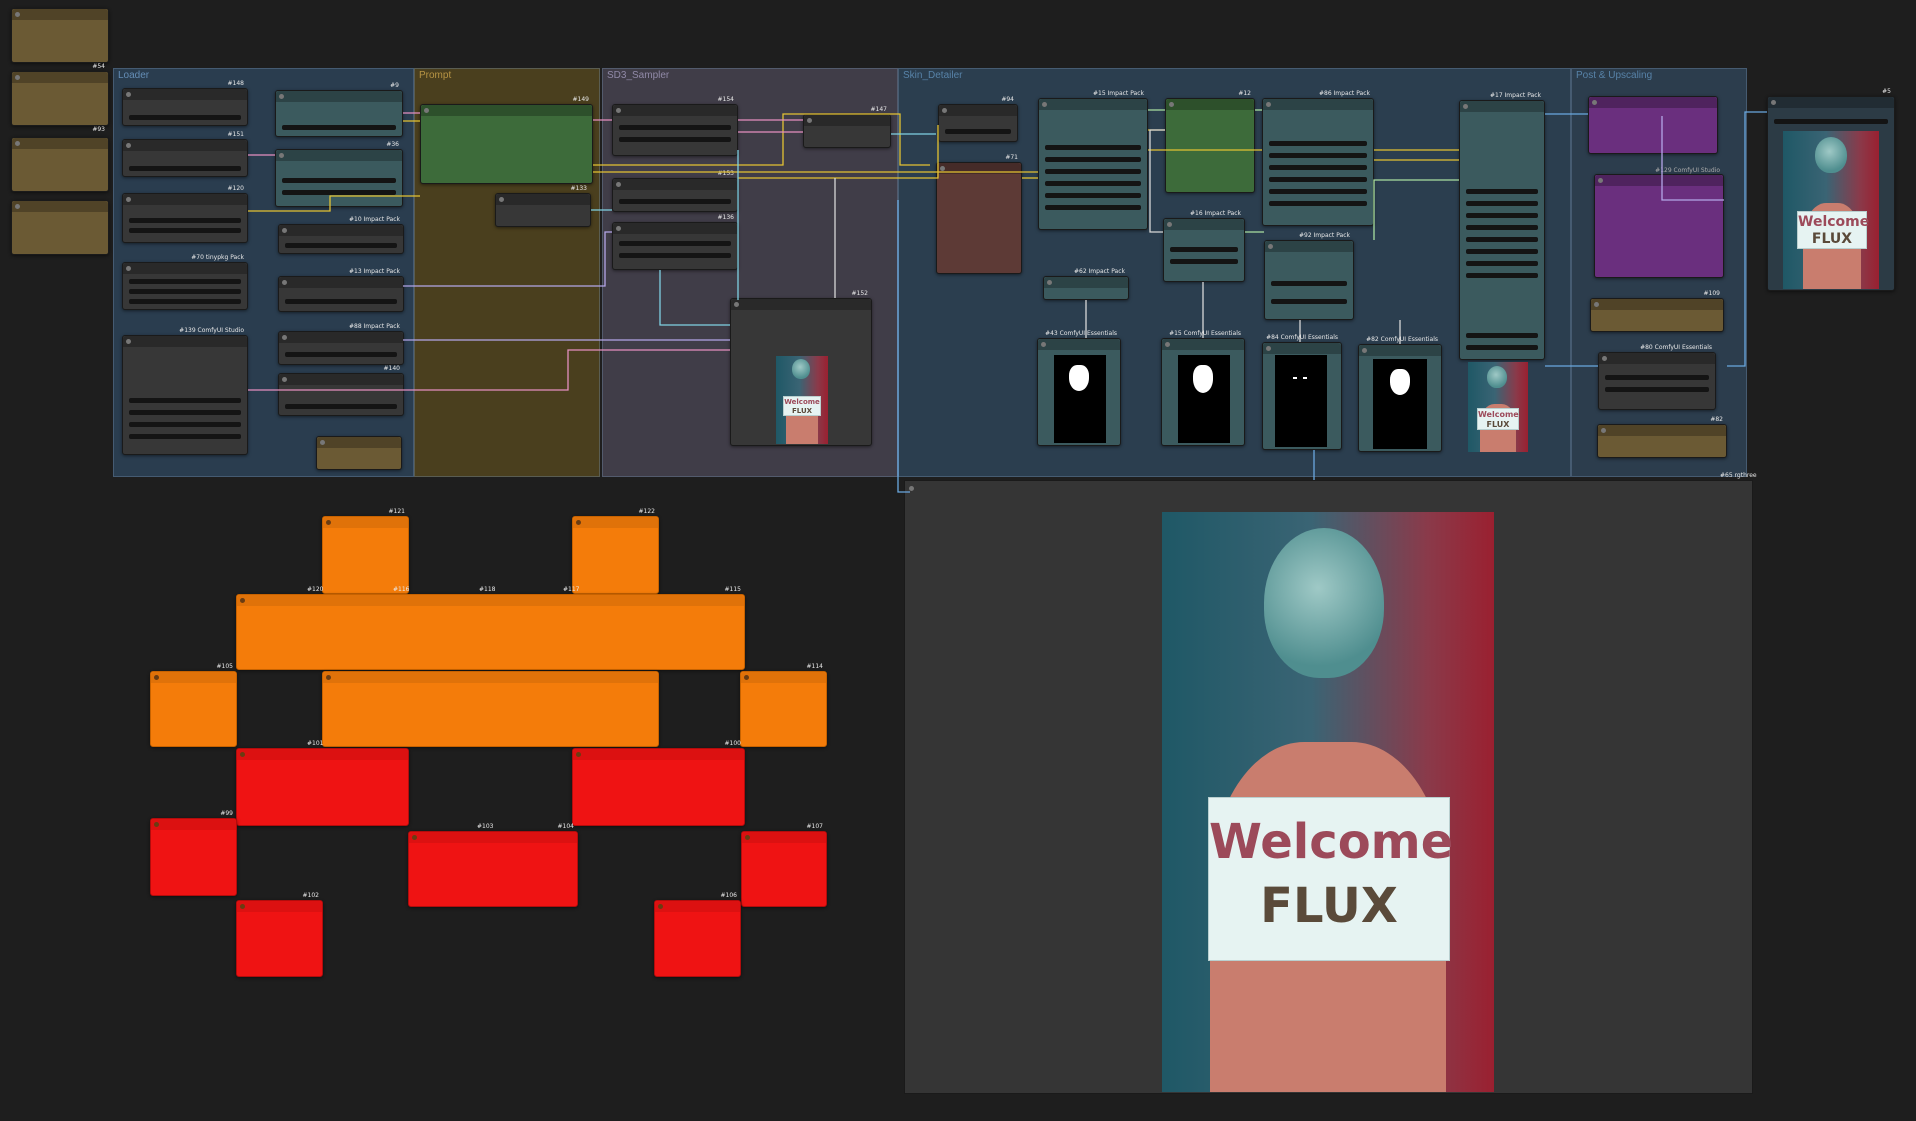 The height and width of the screenshot is (1121, 1916). Describe the element at coordinates (322, 783) in the screenshot. I see `reroute-node: #101` at that location.